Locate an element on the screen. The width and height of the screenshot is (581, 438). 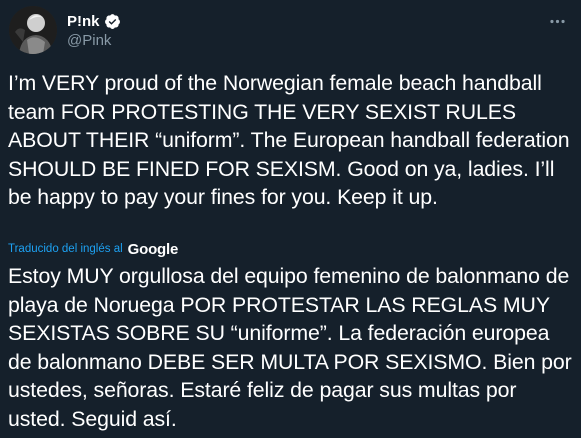
google-logo: Google is located at coordinates (153, 249).